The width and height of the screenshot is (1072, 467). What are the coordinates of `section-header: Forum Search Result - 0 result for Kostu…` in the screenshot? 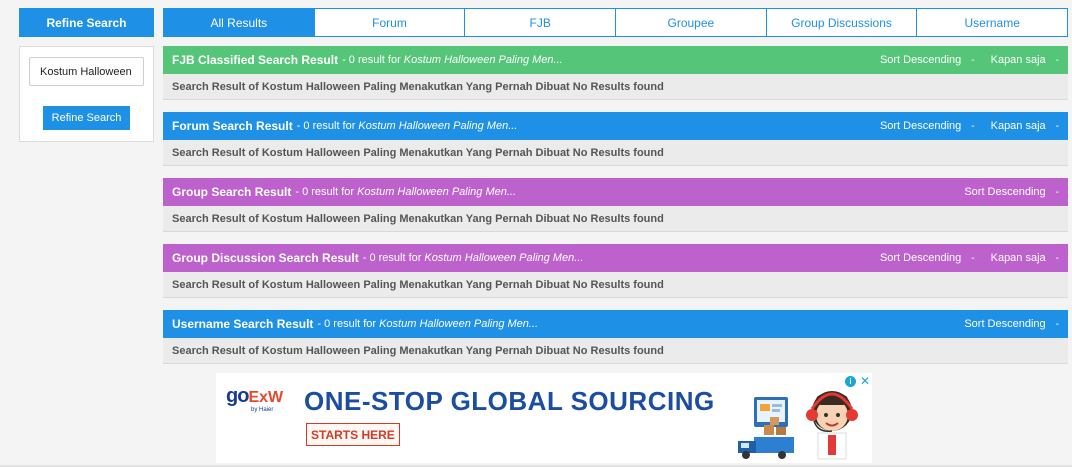 It's located at (615, 126).